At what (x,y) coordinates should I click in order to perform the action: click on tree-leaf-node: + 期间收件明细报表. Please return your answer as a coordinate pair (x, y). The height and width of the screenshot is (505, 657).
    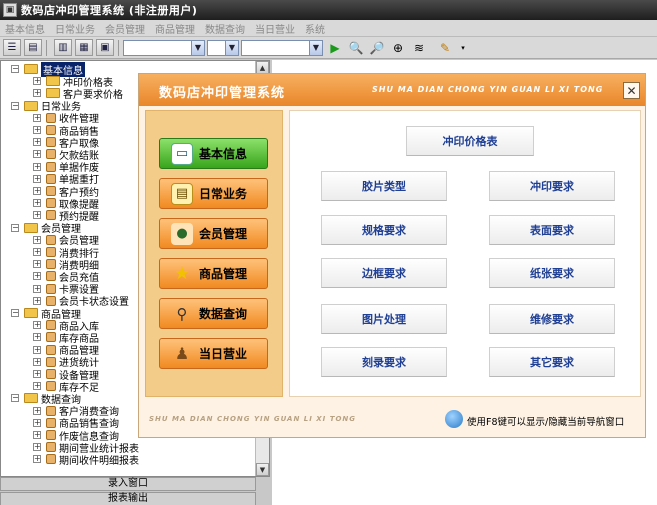
    Looking at the image, I should click on (86, 460).